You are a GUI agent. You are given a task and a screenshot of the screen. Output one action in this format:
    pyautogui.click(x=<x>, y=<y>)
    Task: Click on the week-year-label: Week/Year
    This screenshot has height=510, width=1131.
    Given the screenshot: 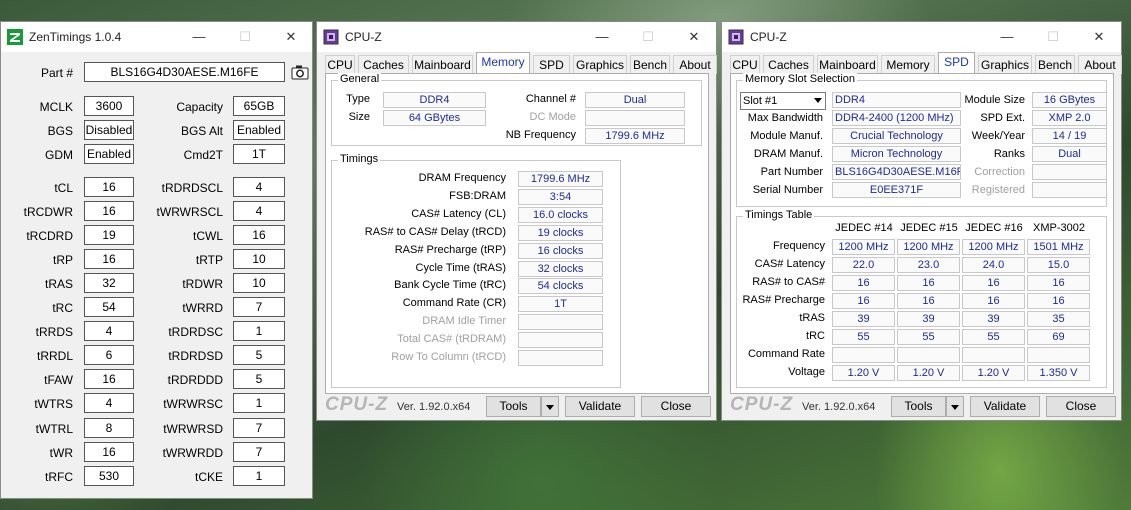 What is the action you would take?
    pyautogui.click(x=998, y=136)
    